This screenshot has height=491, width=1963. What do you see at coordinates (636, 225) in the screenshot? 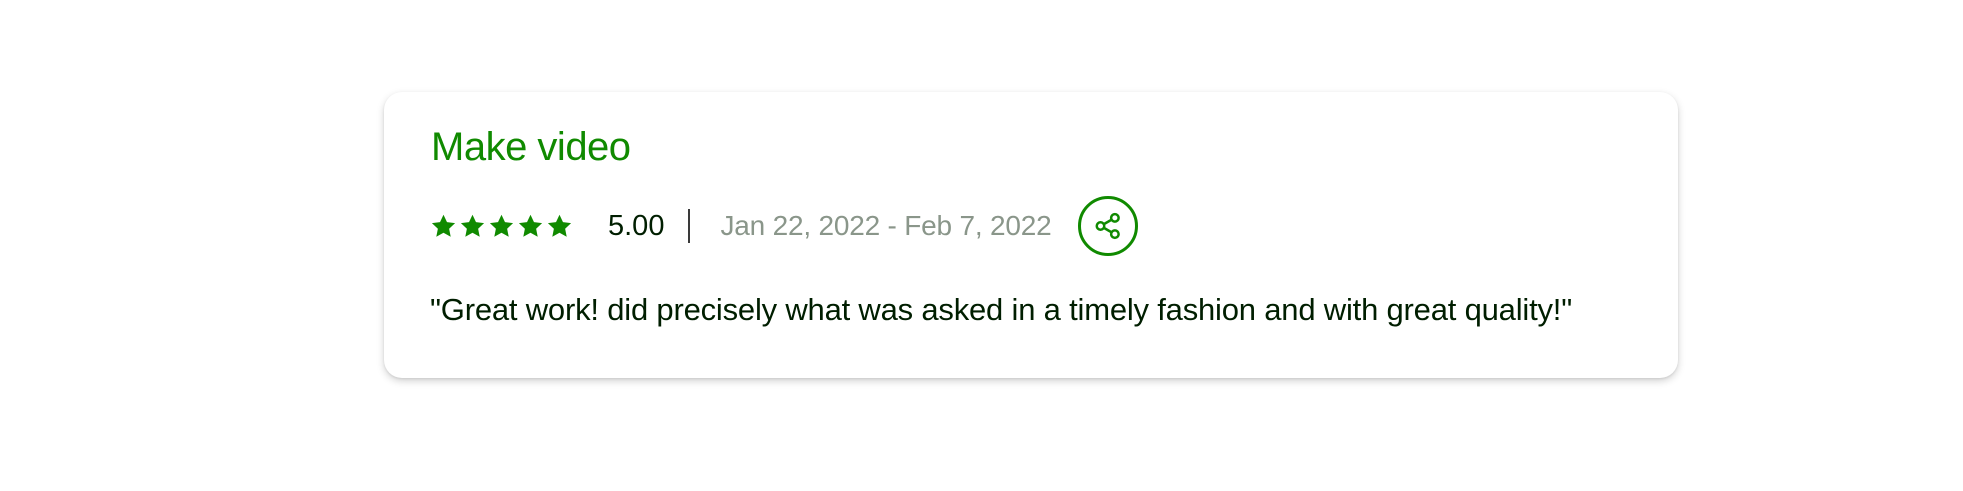
I see `rating-value: 5.00` at bounding box center [636, 225].